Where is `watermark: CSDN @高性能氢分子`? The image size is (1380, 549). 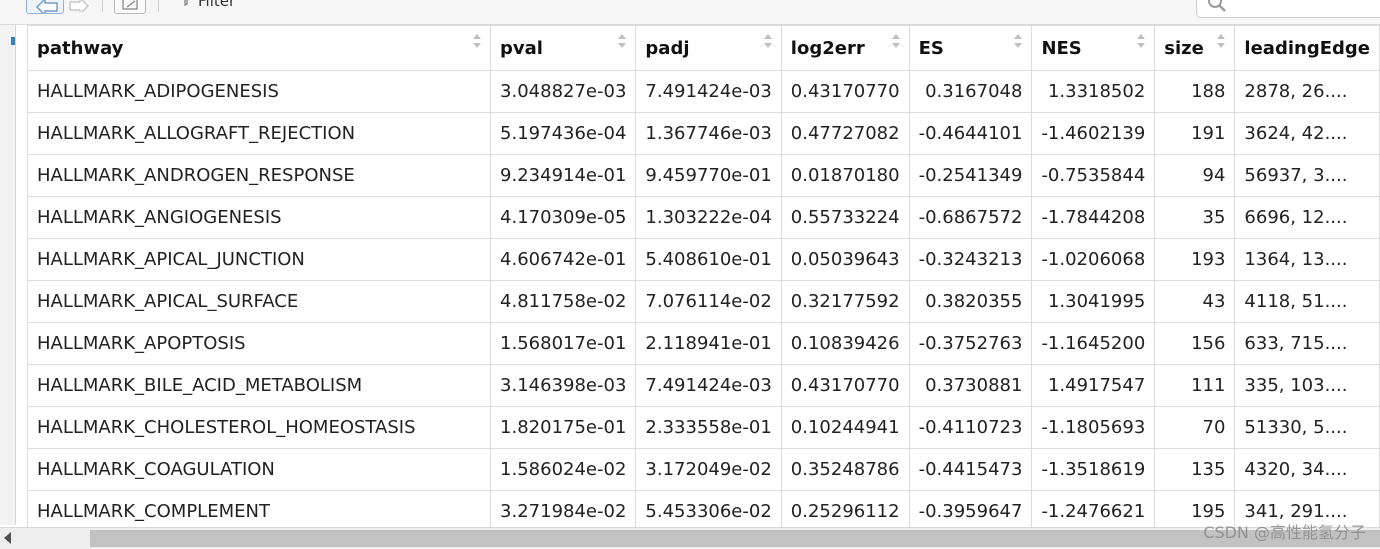
watermark: CSDN @高性能氢分子 is located at coordinates (1284, 532).